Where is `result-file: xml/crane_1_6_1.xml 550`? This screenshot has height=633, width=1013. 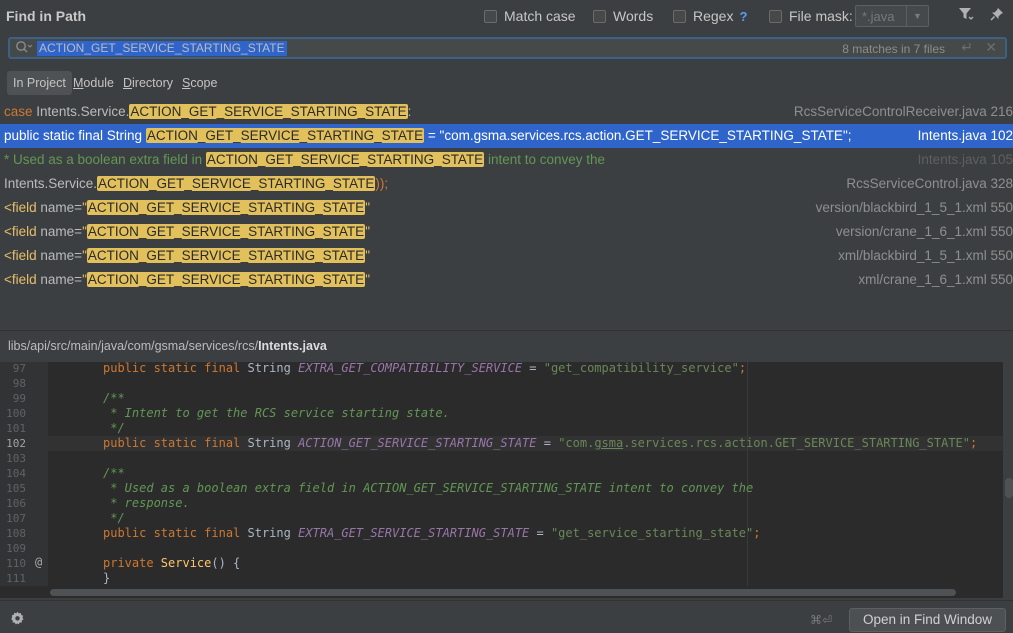 result-file: xml/crane_1_6_1.xml 550 is located at coordinates (935, 279).